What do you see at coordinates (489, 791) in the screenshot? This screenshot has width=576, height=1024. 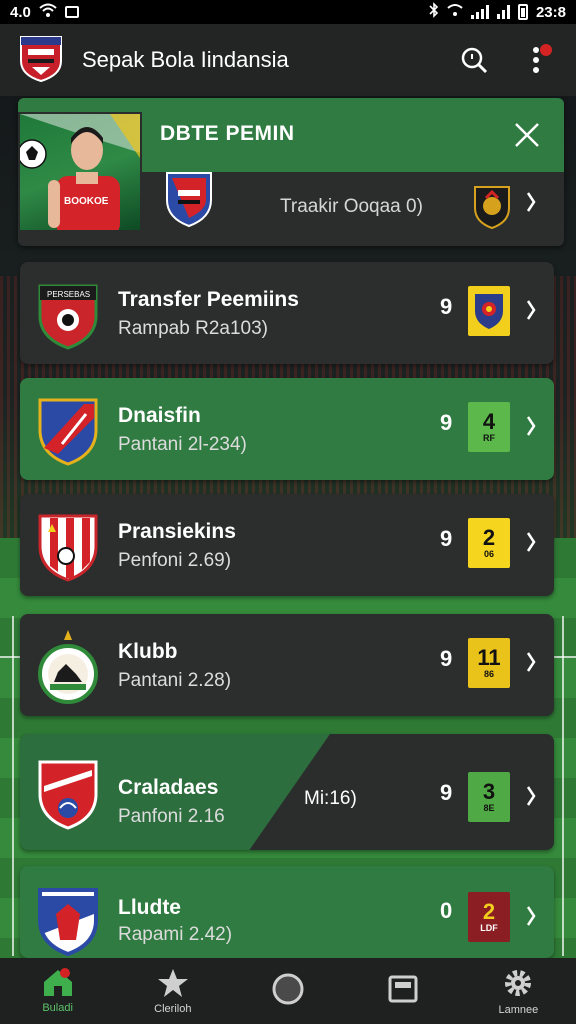 I see `badge-value: 3` at bounding box center [489, 791].